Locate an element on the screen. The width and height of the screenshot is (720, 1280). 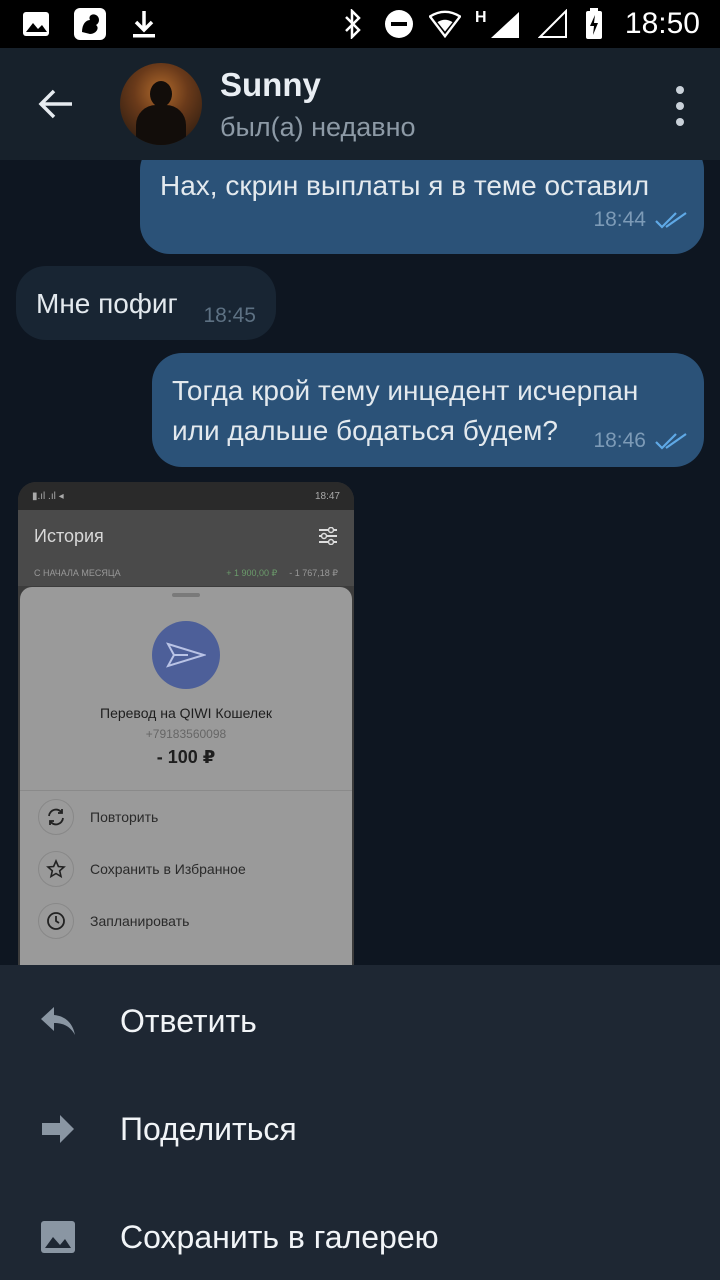
transfer-phone: +79183560098 is located at coordinates (186, 734).